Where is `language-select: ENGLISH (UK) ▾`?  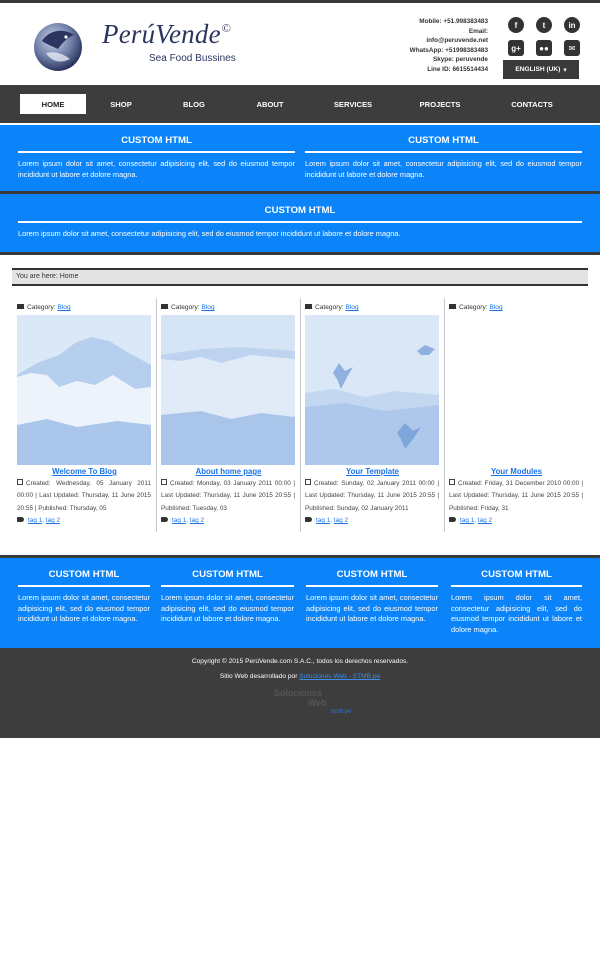
language-select: ENGLISH (UK) ▾ is located at coordinates (541, 69).